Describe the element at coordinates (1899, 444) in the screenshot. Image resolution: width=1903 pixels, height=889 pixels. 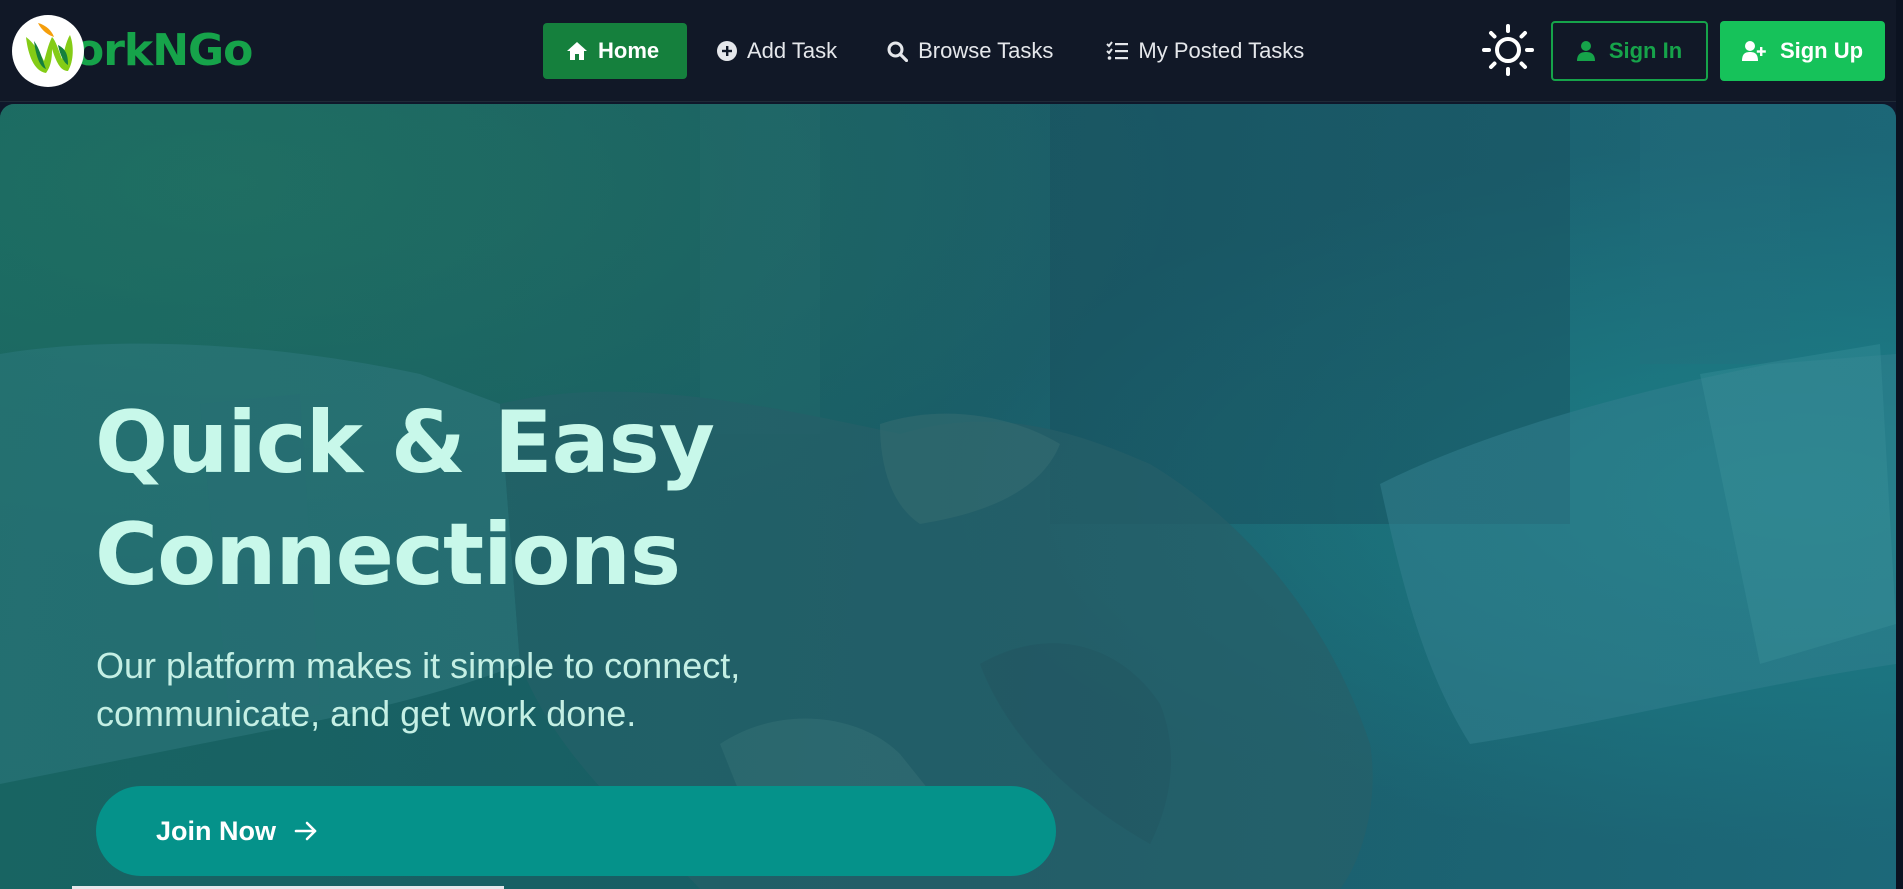
I see `window-scrollbar` at that location.